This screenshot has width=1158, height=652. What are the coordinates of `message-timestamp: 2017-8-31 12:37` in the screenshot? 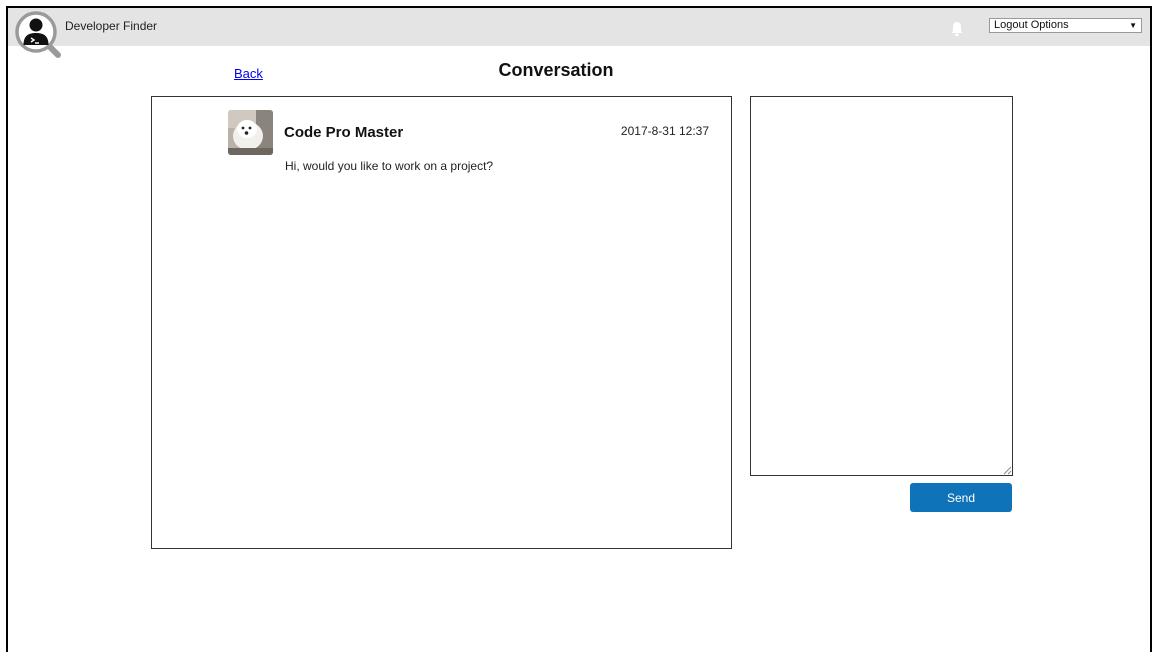 It's located at (664, 131).